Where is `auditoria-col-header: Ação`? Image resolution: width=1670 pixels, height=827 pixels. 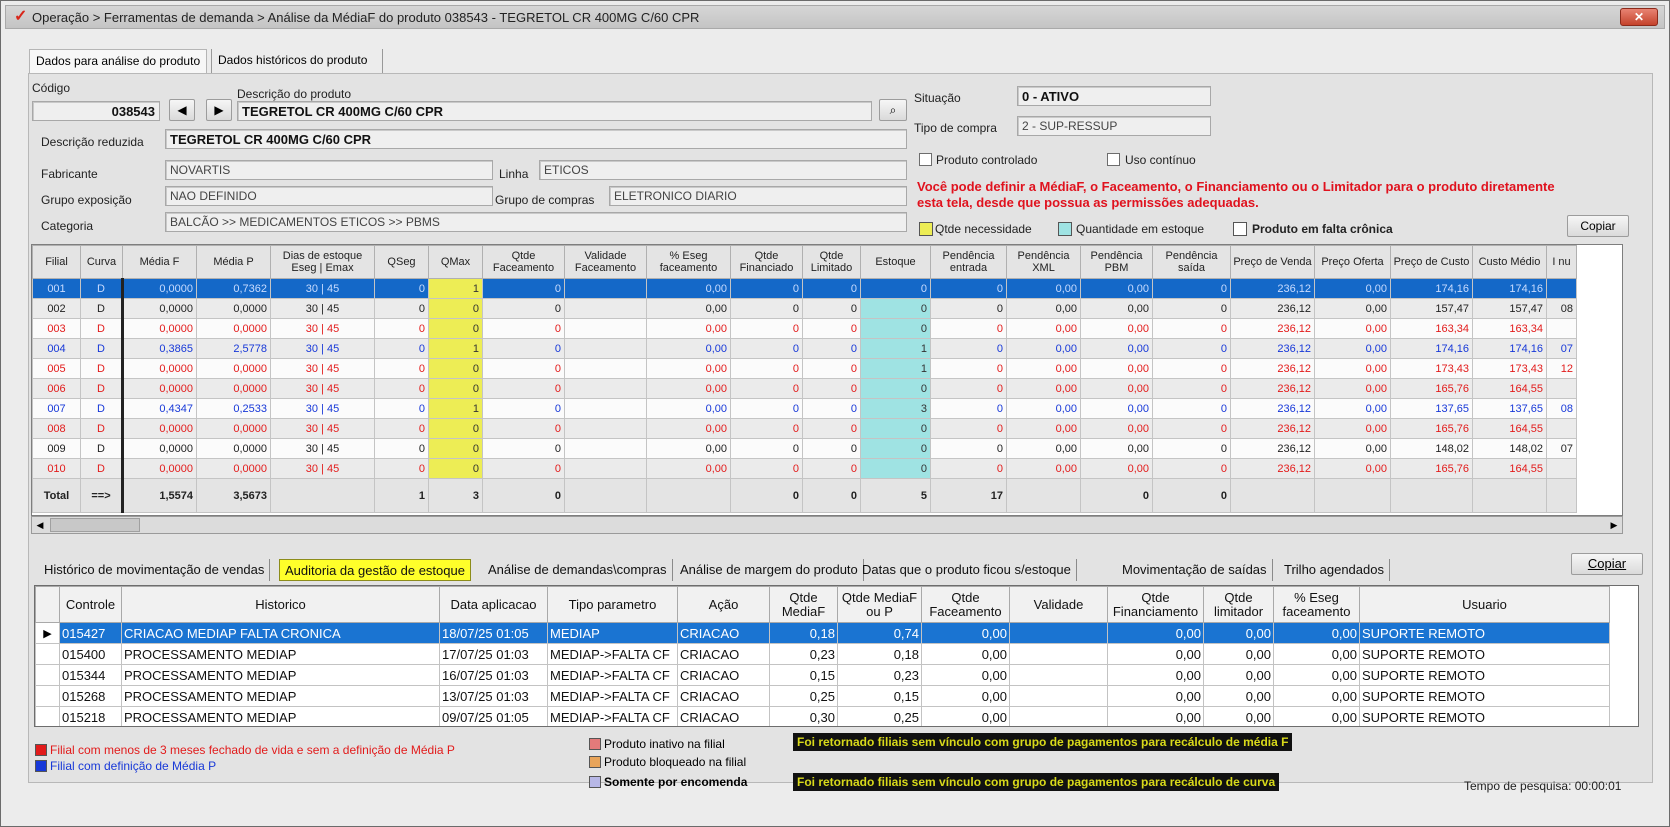
auditoria-col-header: Ação is located at coordinates (723, 604).